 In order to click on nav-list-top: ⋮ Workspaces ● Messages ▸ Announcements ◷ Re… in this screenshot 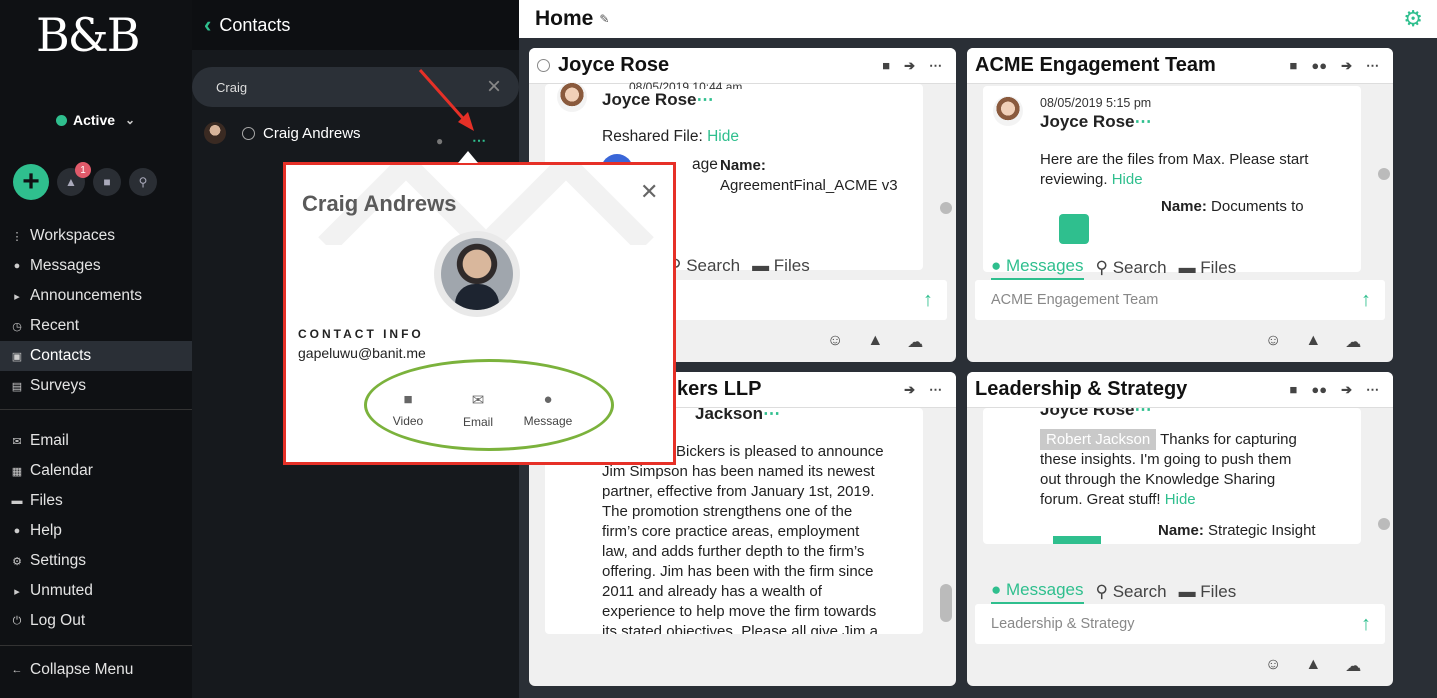, I will do `click(96, 311)`.